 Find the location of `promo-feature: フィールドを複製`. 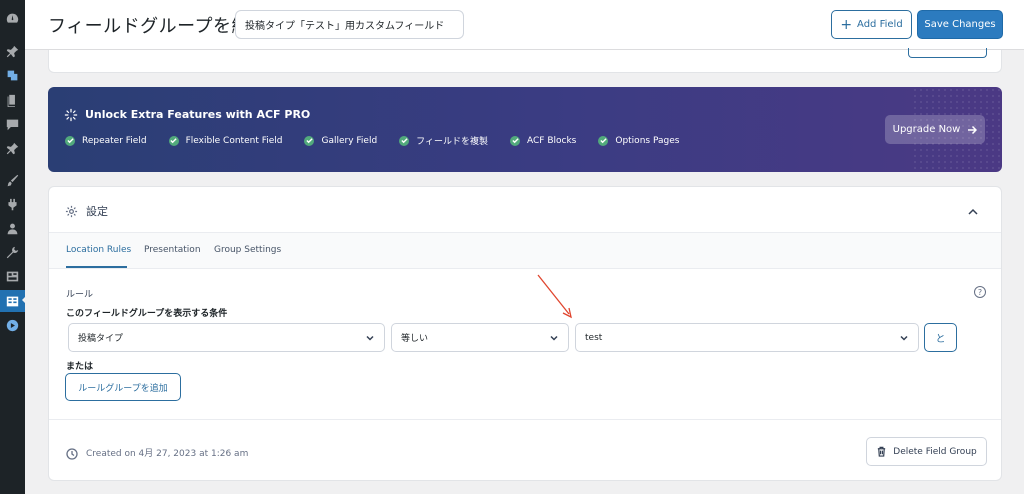

promo-feature: フィールドを複製 is located at coordinates (443, 140).